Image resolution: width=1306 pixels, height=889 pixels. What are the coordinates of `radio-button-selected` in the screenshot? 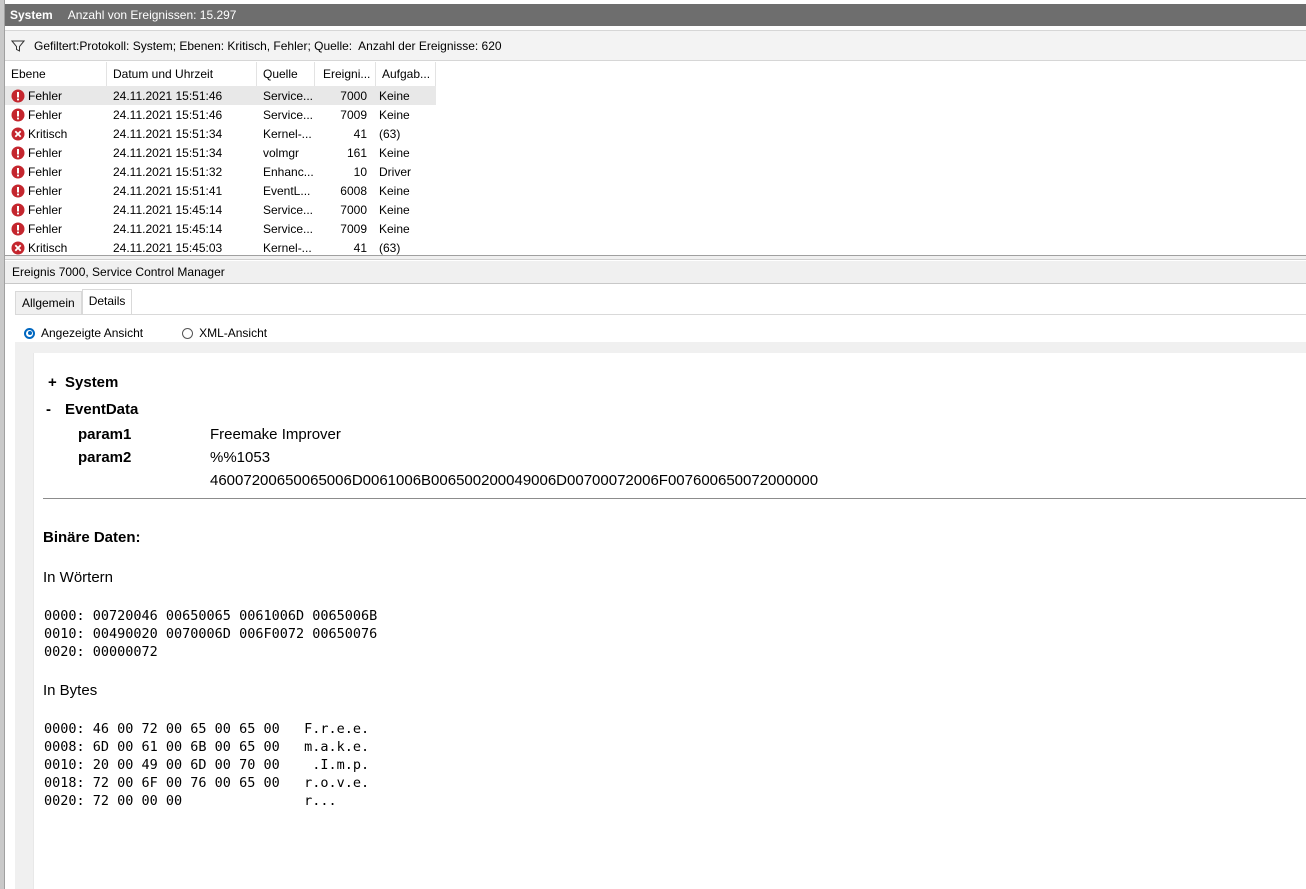 It's located at (29, 333).